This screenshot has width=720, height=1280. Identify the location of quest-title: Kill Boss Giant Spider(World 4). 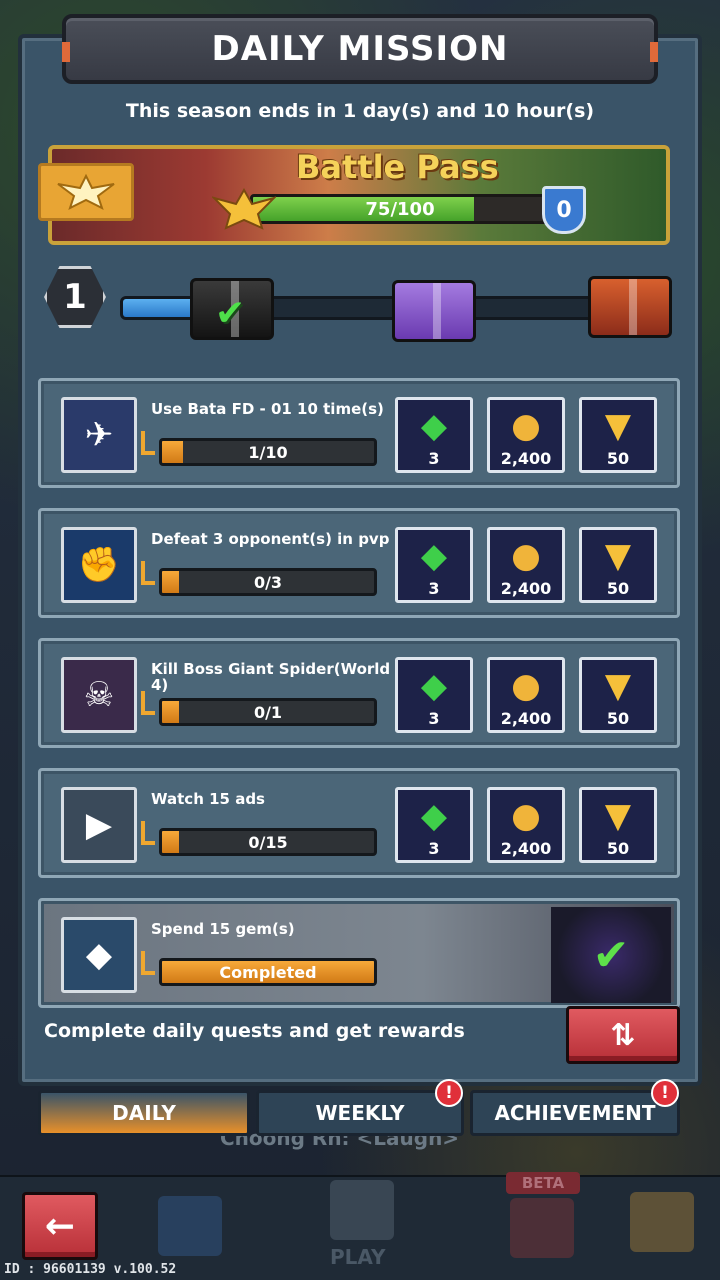
(271, 677).